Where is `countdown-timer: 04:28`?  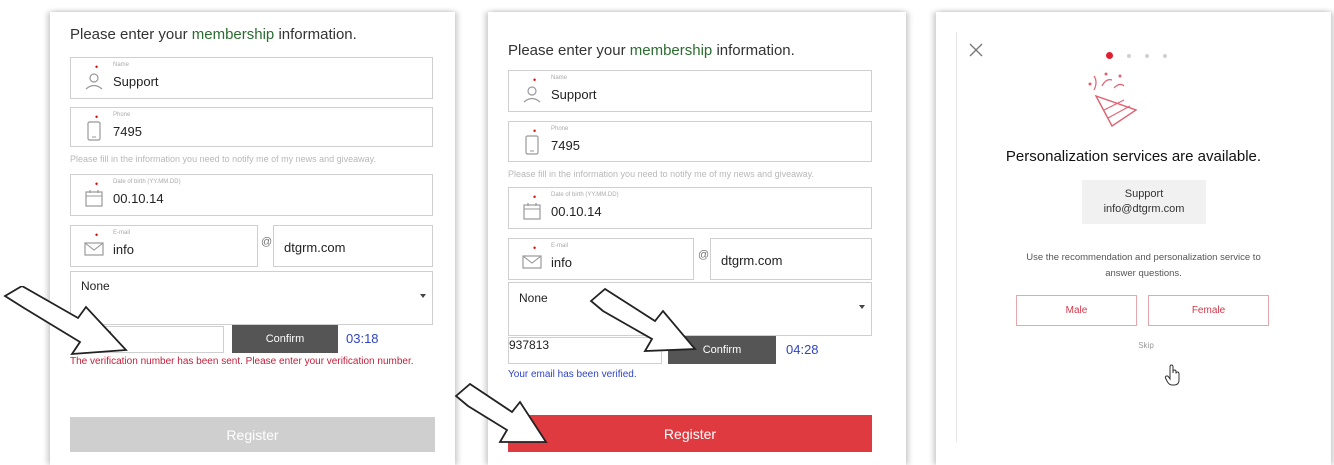
countdown-timer: 04:28 is located at coordinates (802, 349).